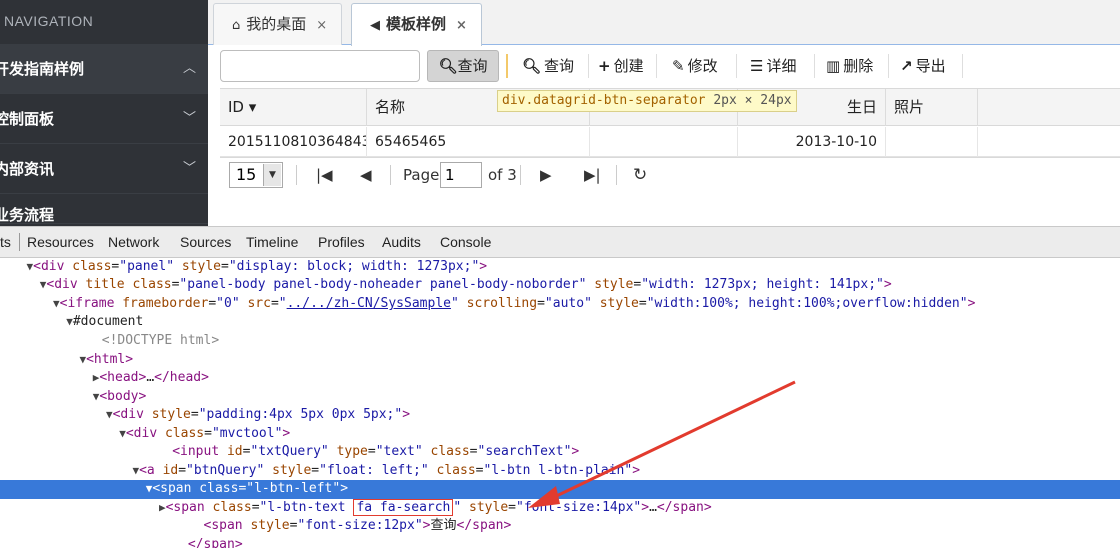 The height and width of the screenshot is (548, 1120). Describe the element at coordinates (42, 69) in the screenshot. I see `sidebar-item-label: 开发指南样例` at that location.